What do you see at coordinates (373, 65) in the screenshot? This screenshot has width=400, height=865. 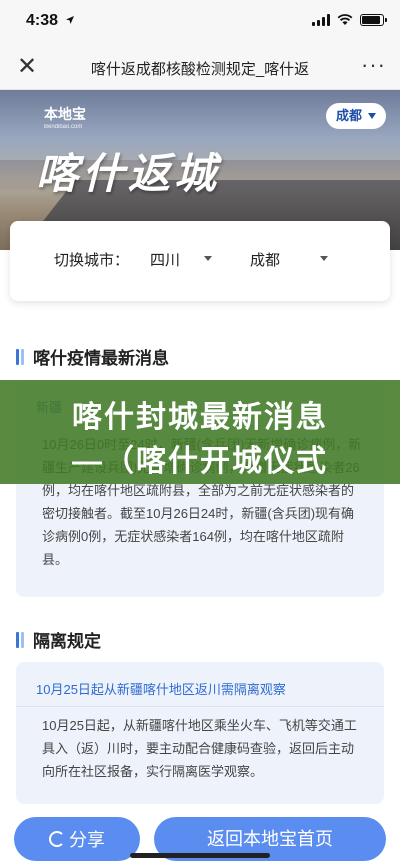 I see `more-icon: ···` at bounding box center [373, 65].